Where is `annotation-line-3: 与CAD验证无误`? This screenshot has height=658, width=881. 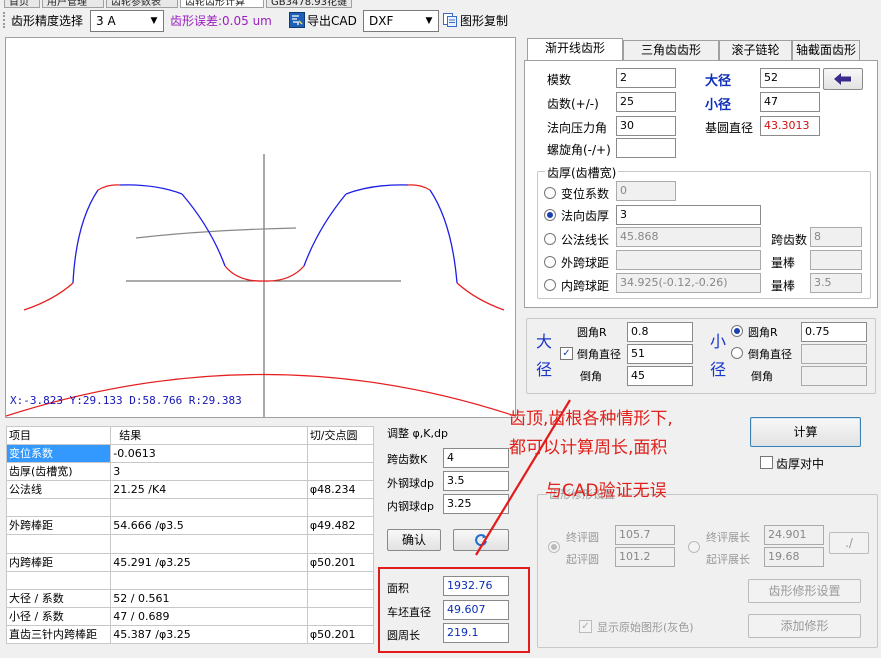
annotation-line-3: 与CAD验证无误 is located at coordinates (606, 491).